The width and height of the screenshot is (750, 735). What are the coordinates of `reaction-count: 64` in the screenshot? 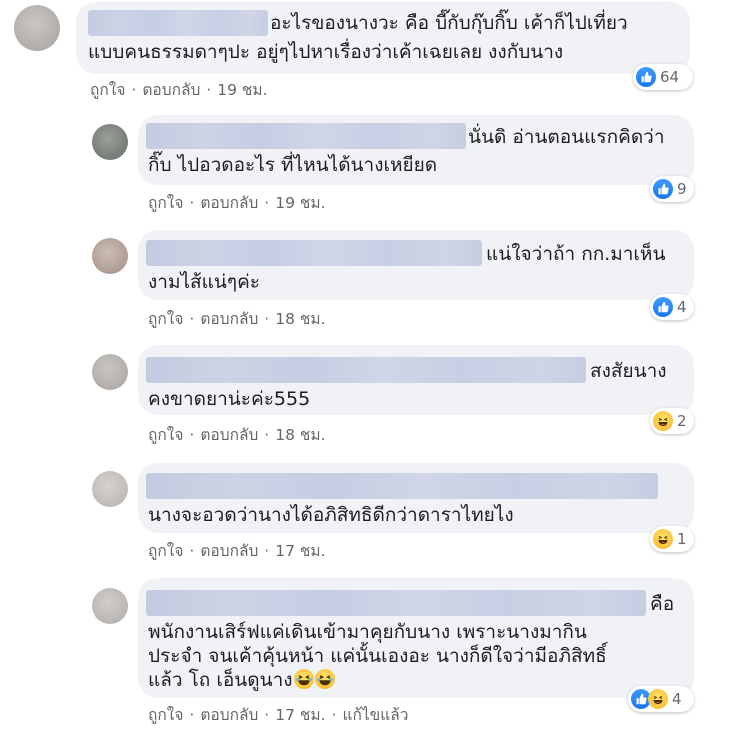 It's located at (670, 77).